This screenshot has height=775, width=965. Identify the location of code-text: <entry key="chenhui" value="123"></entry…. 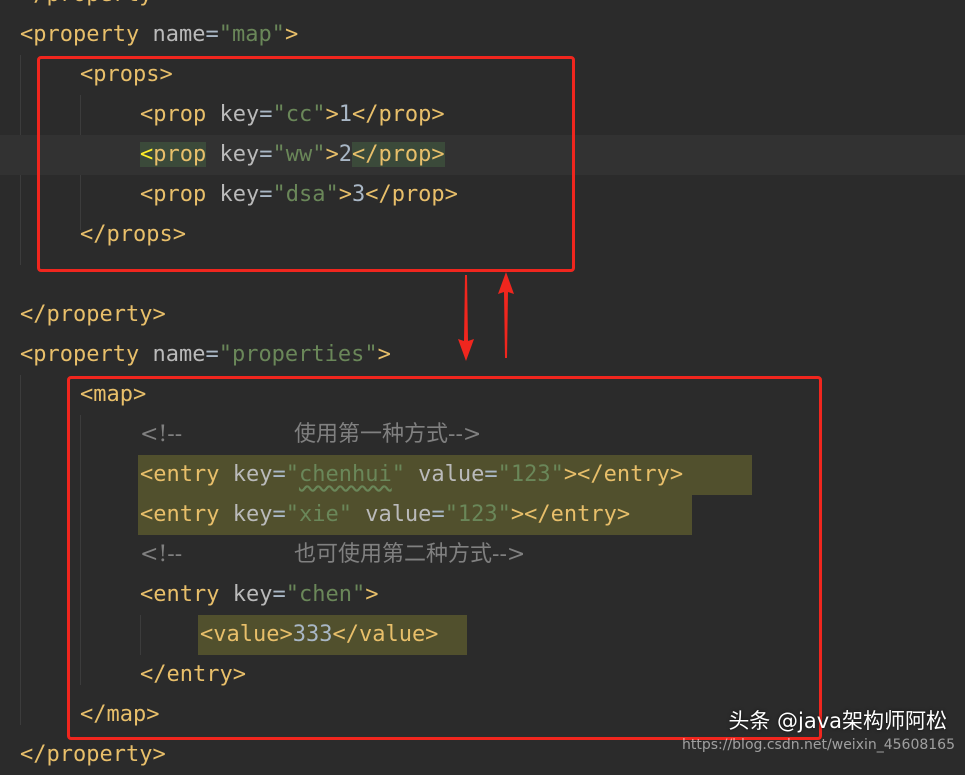
(411, 475).